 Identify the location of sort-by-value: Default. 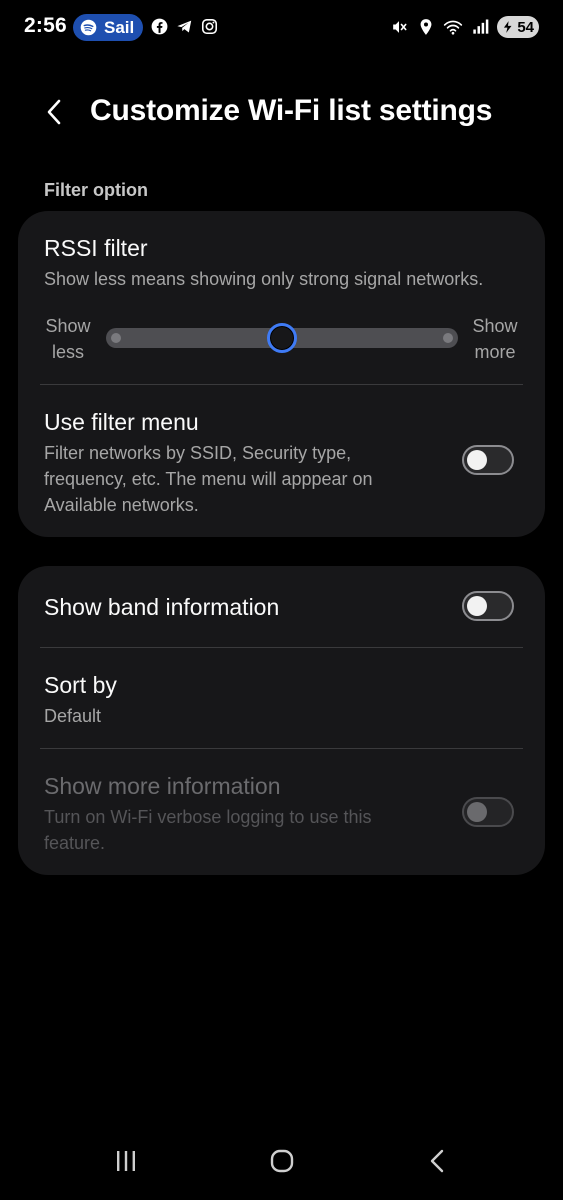
(73, 716).